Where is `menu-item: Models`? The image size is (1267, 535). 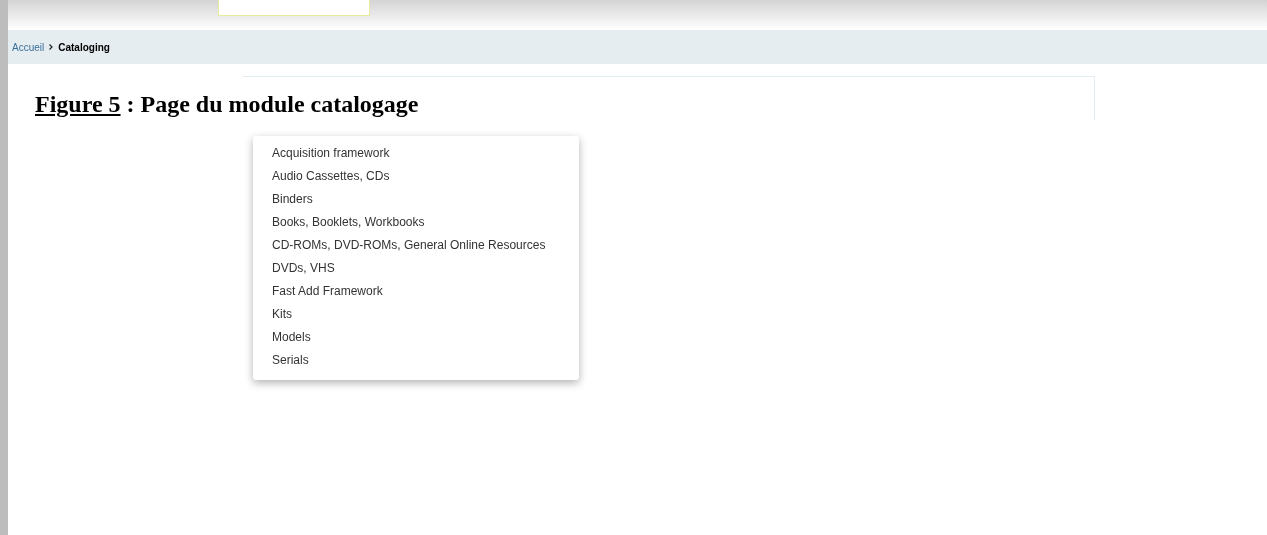 menu-item: Models is located at coordinates (425, 337).